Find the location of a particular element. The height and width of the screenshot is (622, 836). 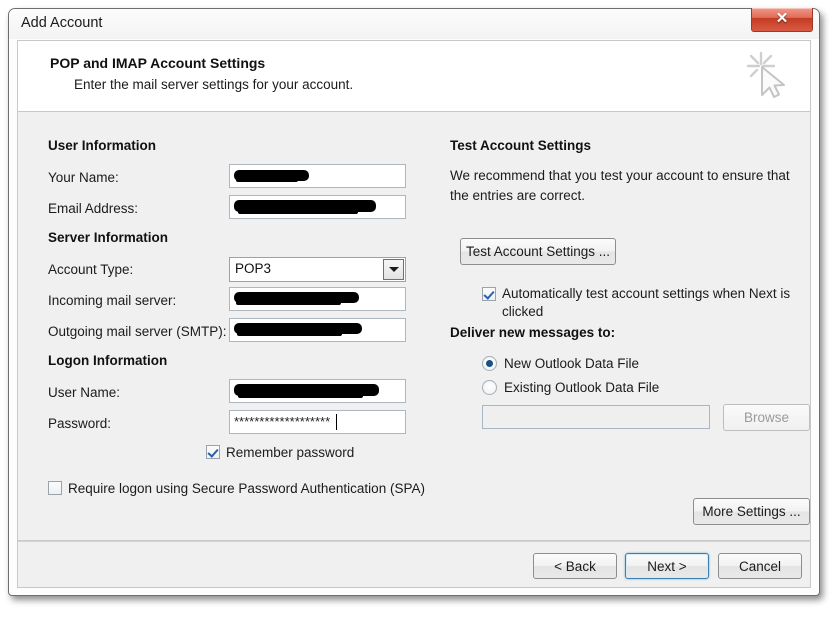

close-icon: ✕ is located at coordinates (782, 18).